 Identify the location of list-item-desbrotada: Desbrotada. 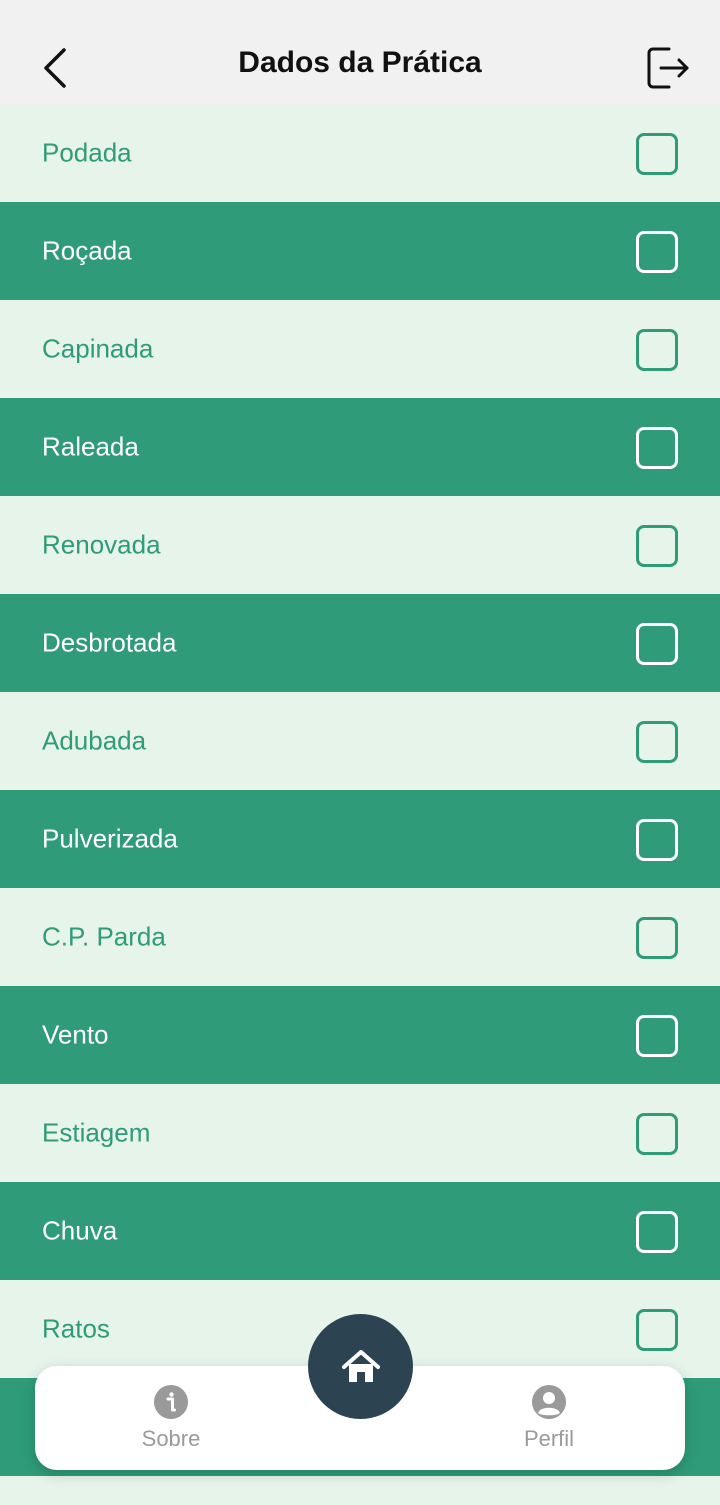
(360, 643).